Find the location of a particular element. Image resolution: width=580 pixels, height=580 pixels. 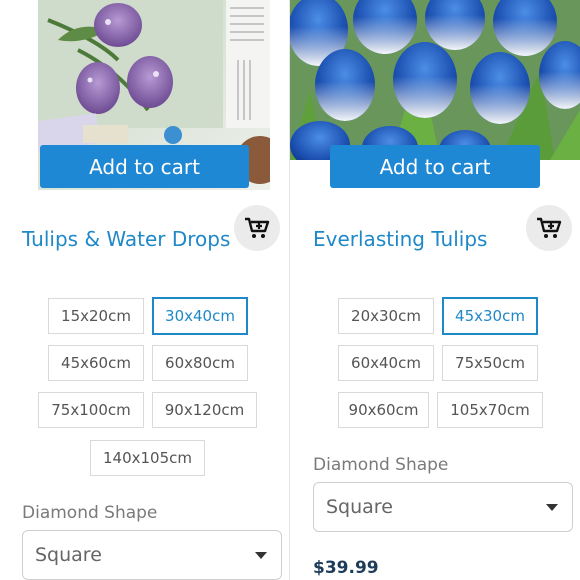

size-option: 20x30cm is located at coordinates (386, 316).